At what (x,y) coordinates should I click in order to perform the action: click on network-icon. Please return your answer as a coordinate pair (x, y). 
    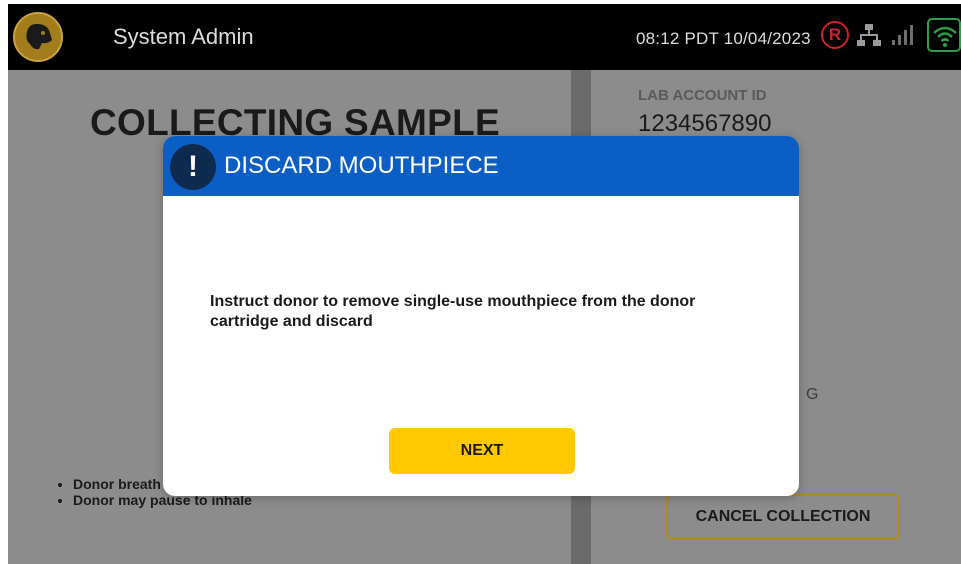
    Looking at the image, I should click on (869, 35).